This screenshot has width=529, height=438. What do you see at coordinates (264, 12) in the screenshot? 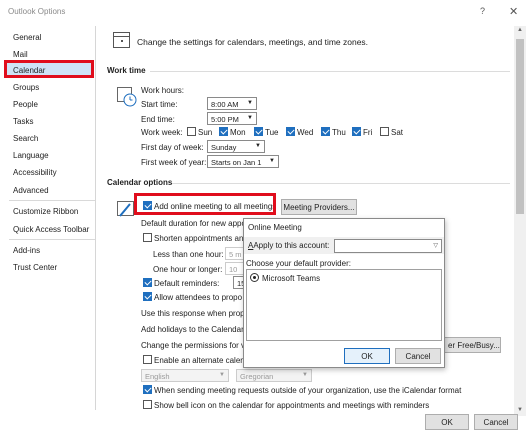
I see `title-bar: Outlook Options ? ✕` at bounding box center [264, 12].